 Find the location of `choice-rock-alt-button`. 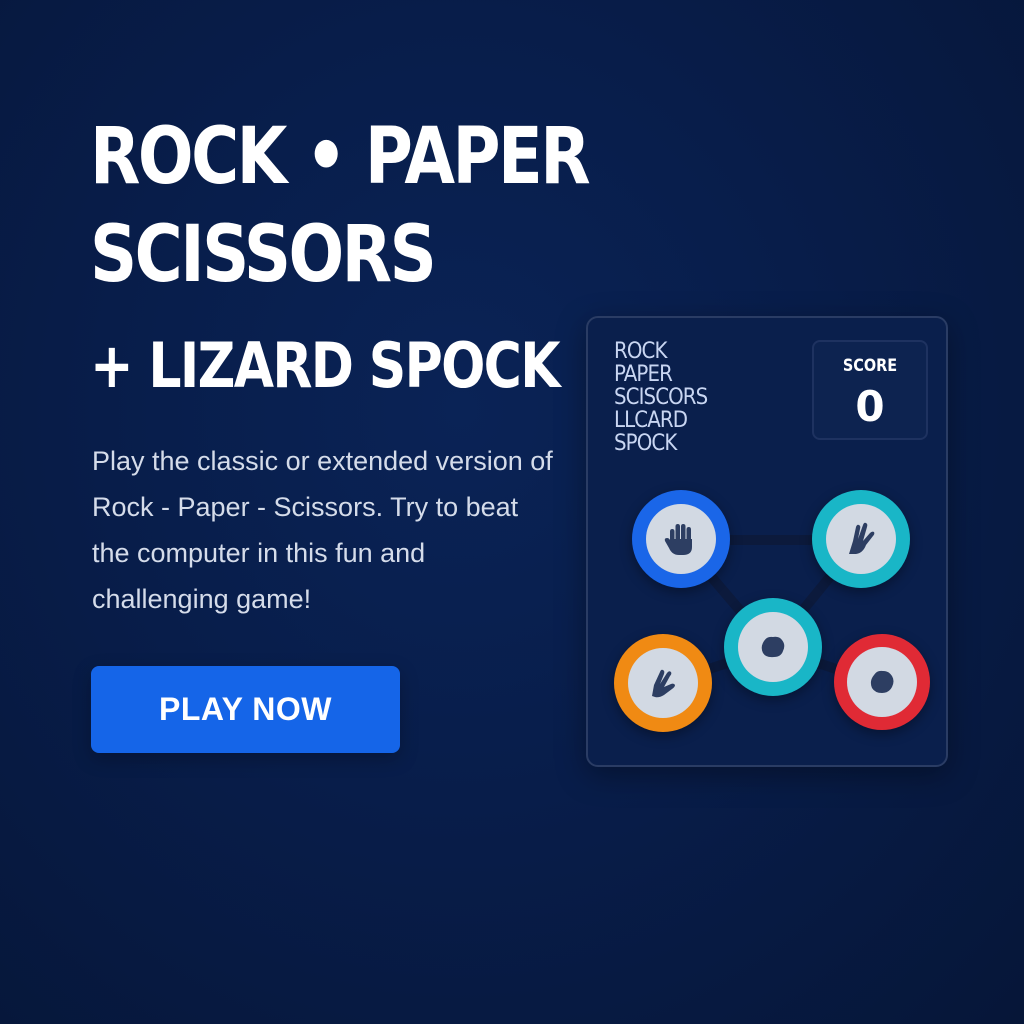

choice-rock-alt-button is located at coordinates (882, 682).